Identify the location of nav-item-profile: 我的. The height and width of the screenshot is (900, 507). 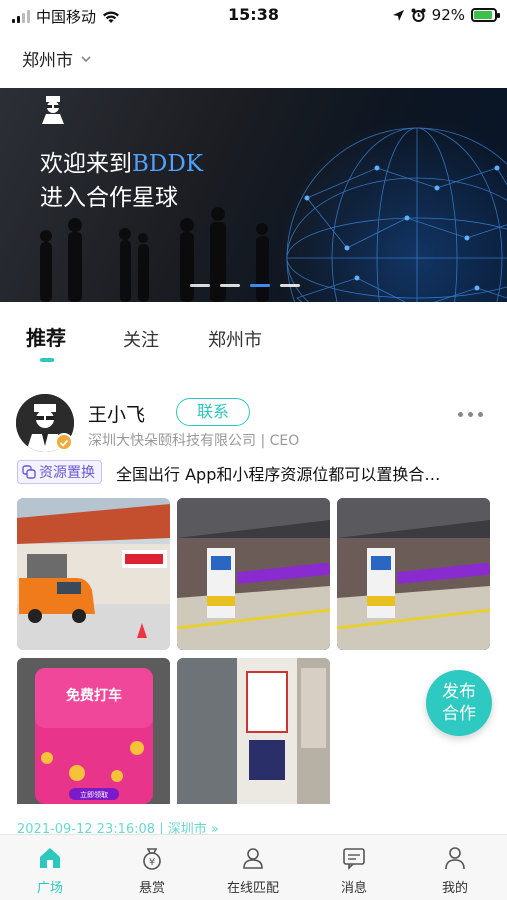
(455, 870).